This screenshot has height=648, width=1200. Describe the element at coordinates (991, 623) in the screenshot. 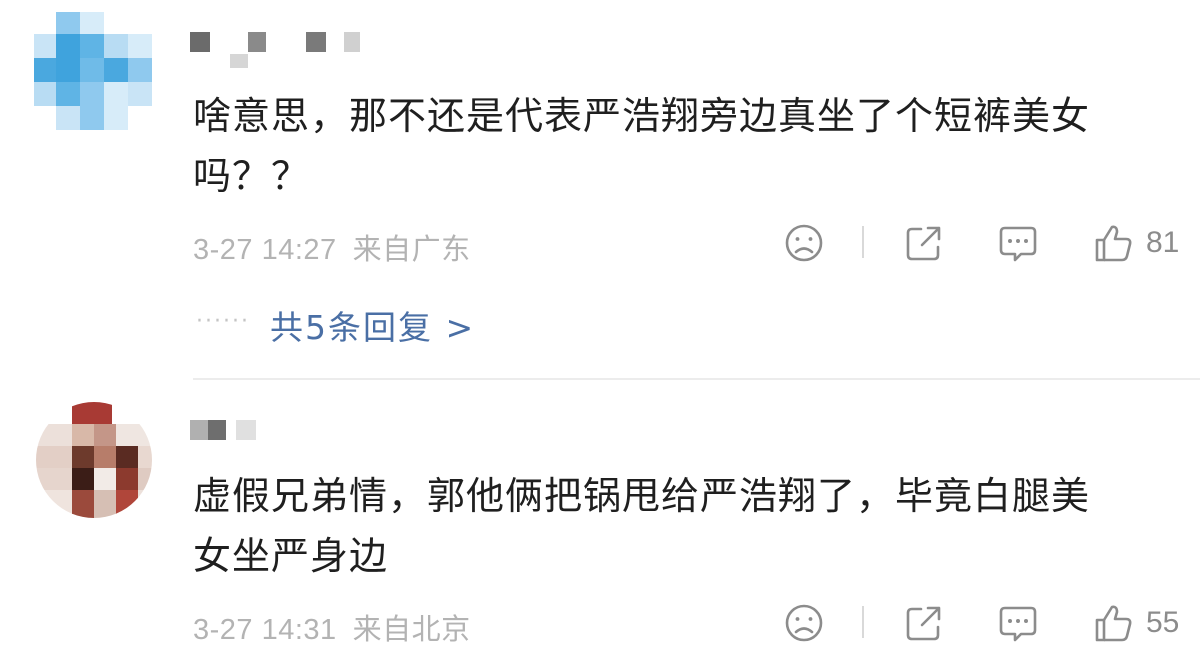

I see `action-bar: 55` at that location.